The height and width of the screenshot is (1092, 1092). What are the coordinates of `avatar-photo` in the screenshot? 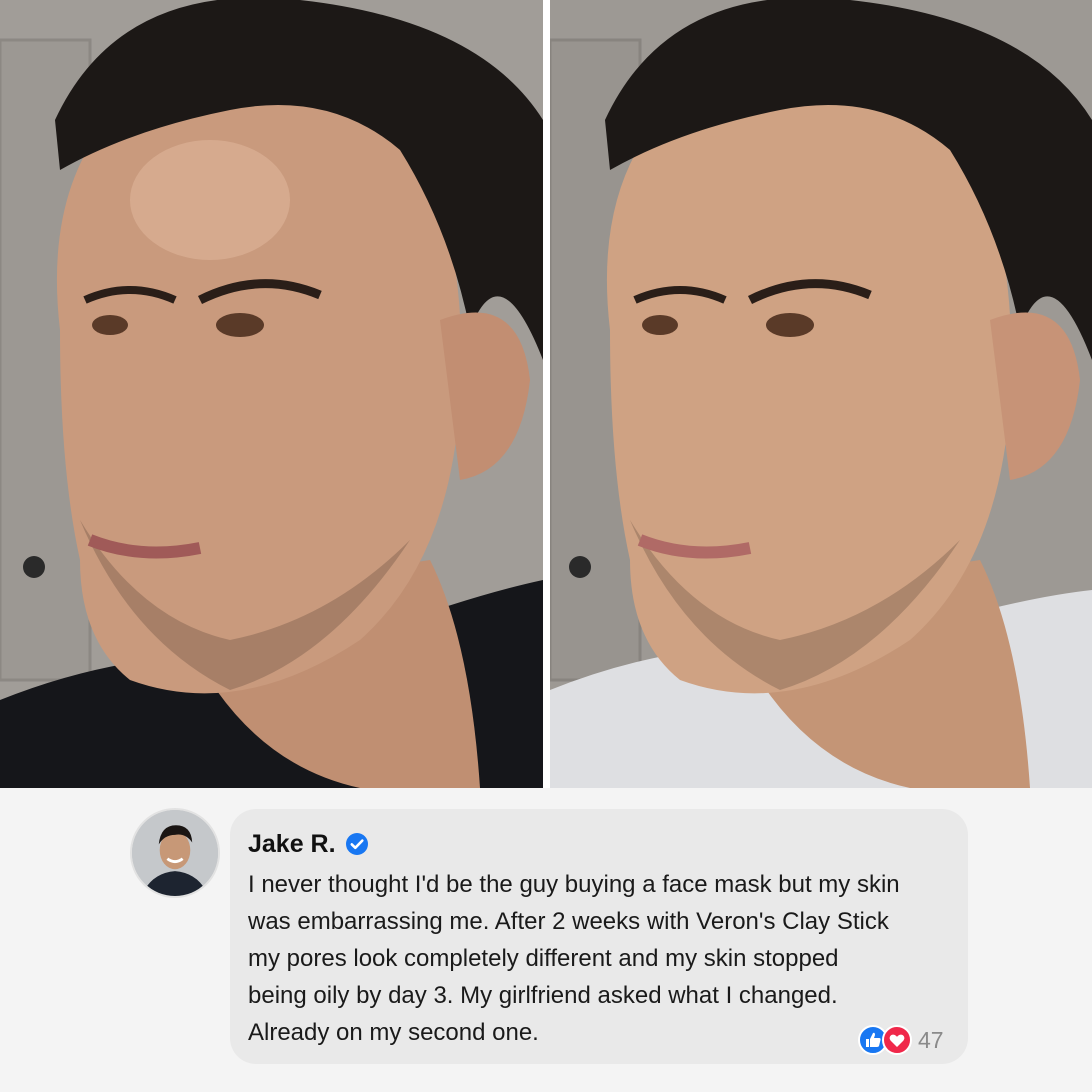 It's located at (175, 853).